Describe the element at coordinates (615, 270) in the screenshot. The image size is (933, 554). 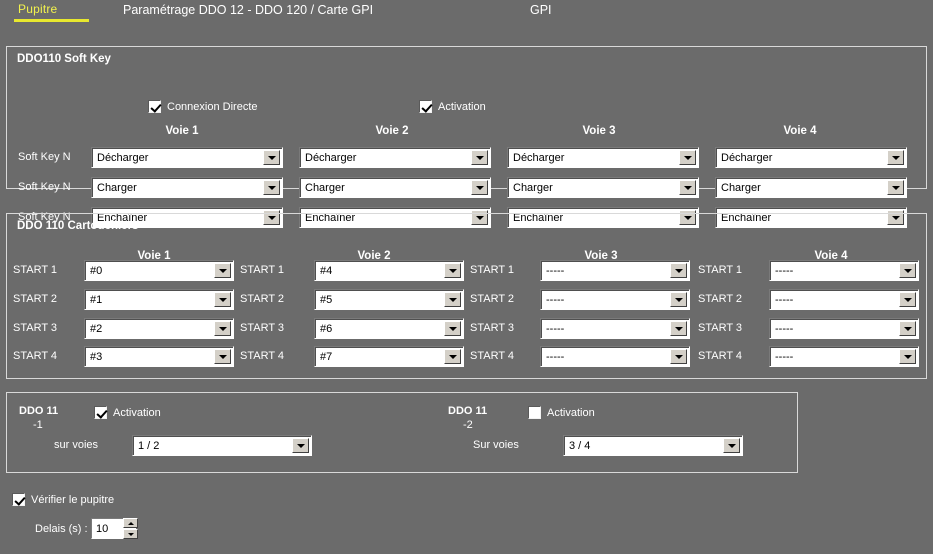
I see `cartouchiers-combo-start1-voie3: -----` at that location.